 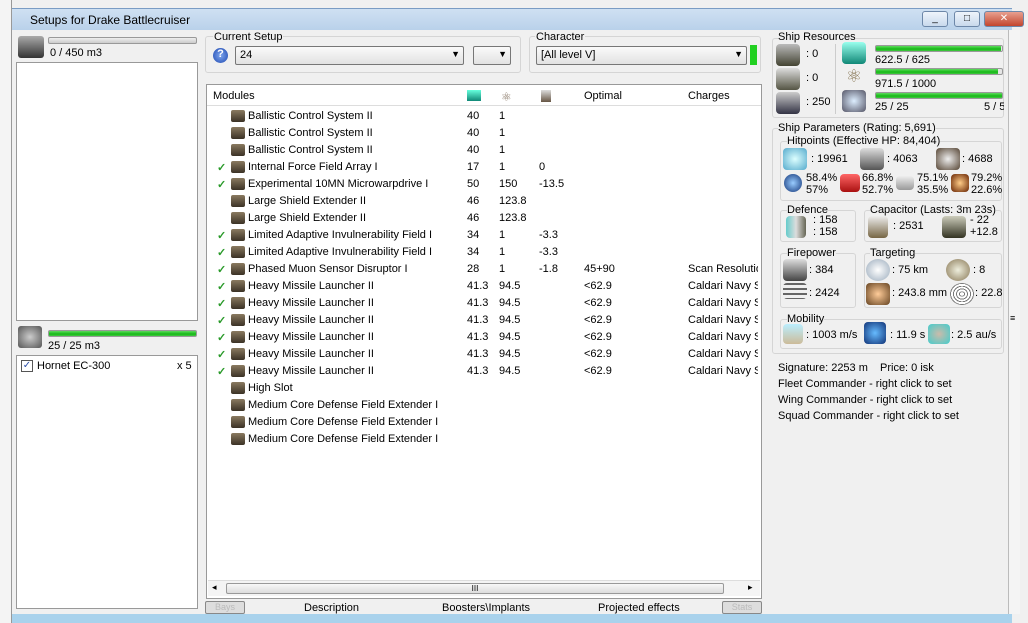 I want to click on setup-value: 24, so click(x=246, y=55).